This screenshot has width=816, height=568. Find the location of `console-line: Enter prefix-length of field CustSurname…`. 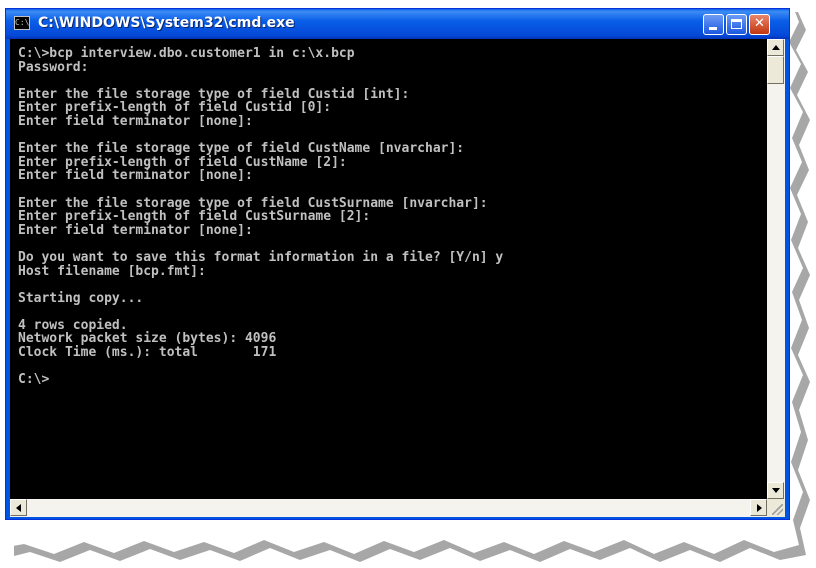

console-line: Enter prefix-length of field CustSurname… is located at coordinates (194, 217).